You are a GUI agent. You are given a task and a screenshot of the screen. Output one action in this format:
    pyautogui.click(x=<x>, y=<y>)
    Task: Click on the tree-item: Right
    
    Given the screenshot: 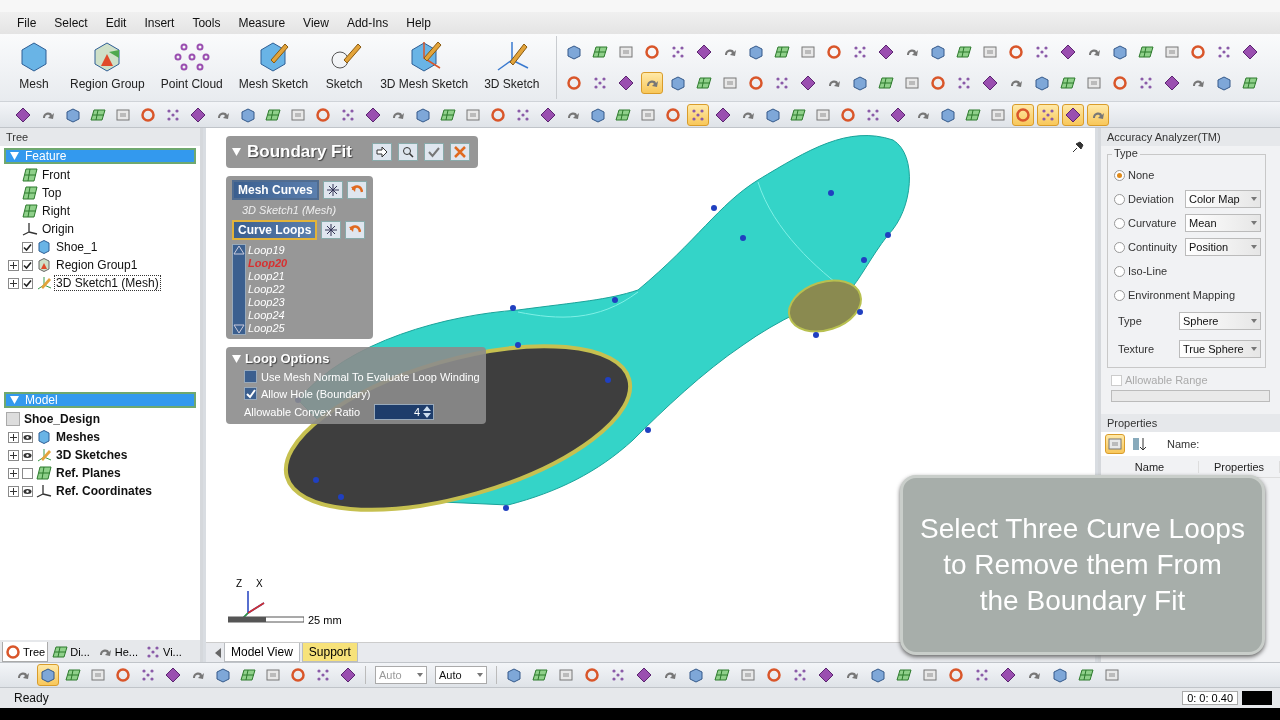 What is the action you would take?
    pyautogui.click(x=100, y=211)
    